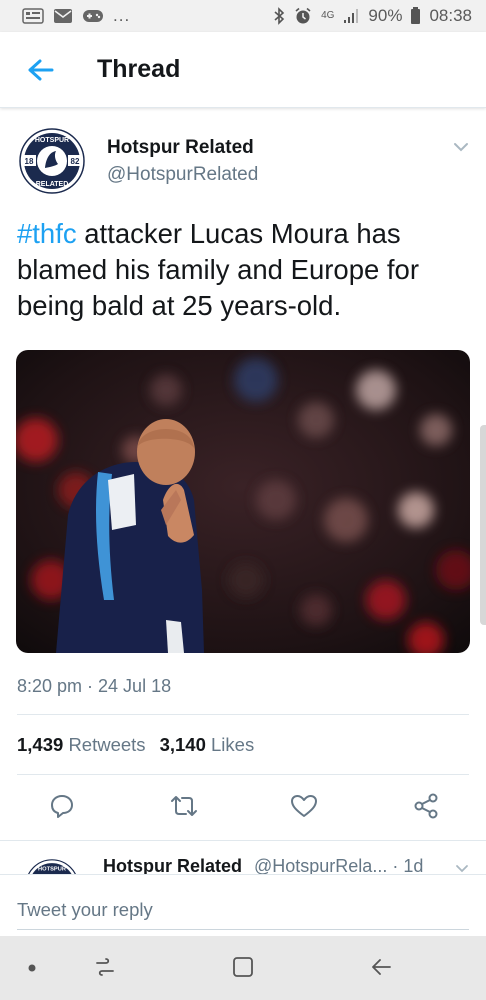  I want to click on like-button, so click(304, 806).